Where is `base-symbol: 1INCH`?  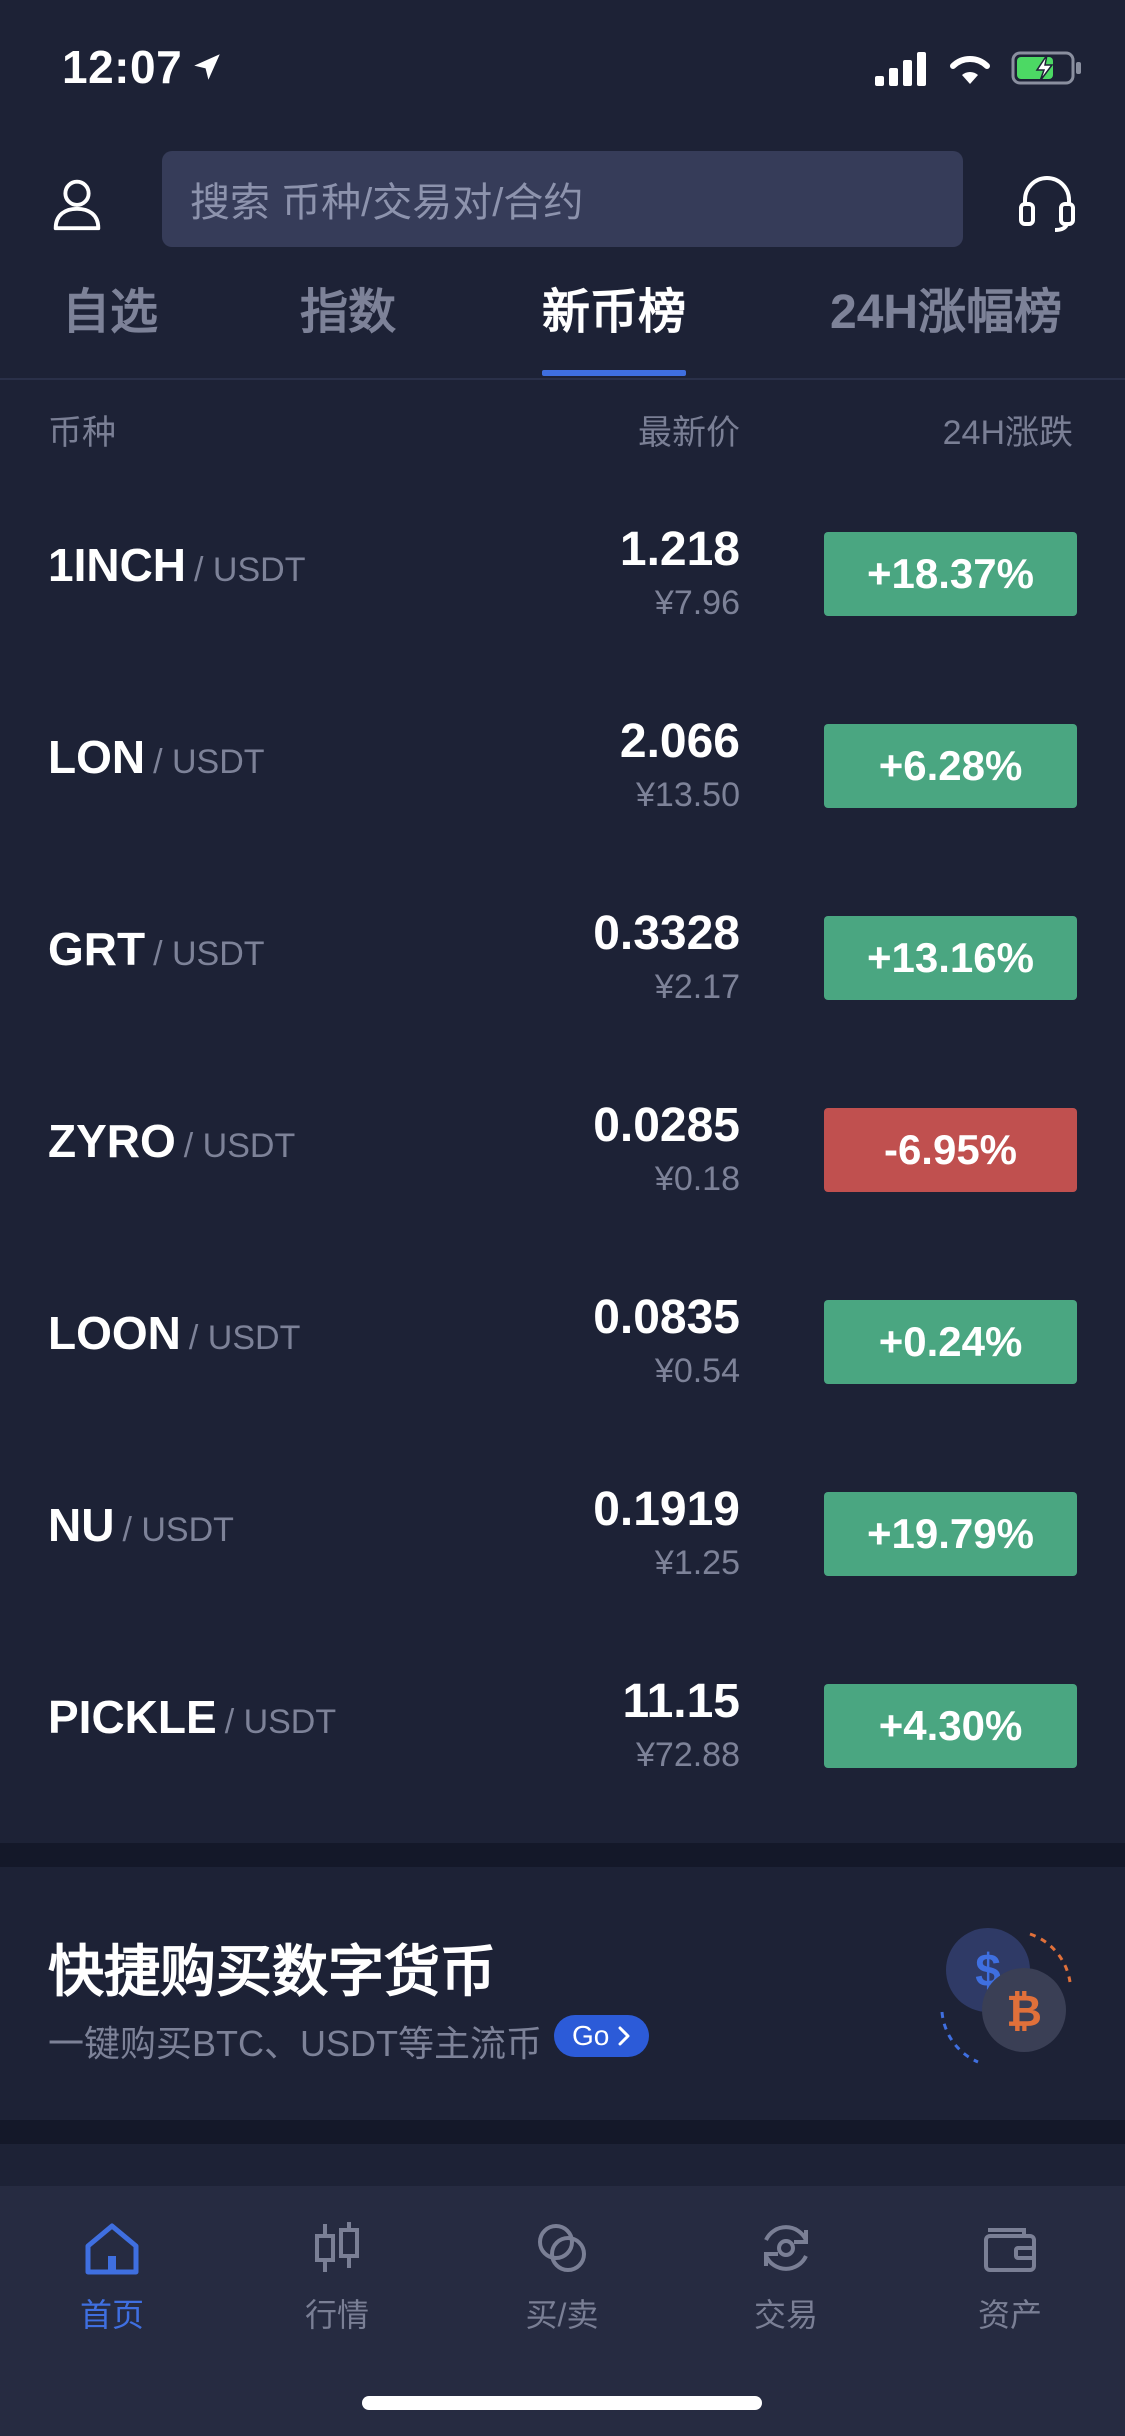 base-symbol: 1INCH is located at coordinates (117, 565).